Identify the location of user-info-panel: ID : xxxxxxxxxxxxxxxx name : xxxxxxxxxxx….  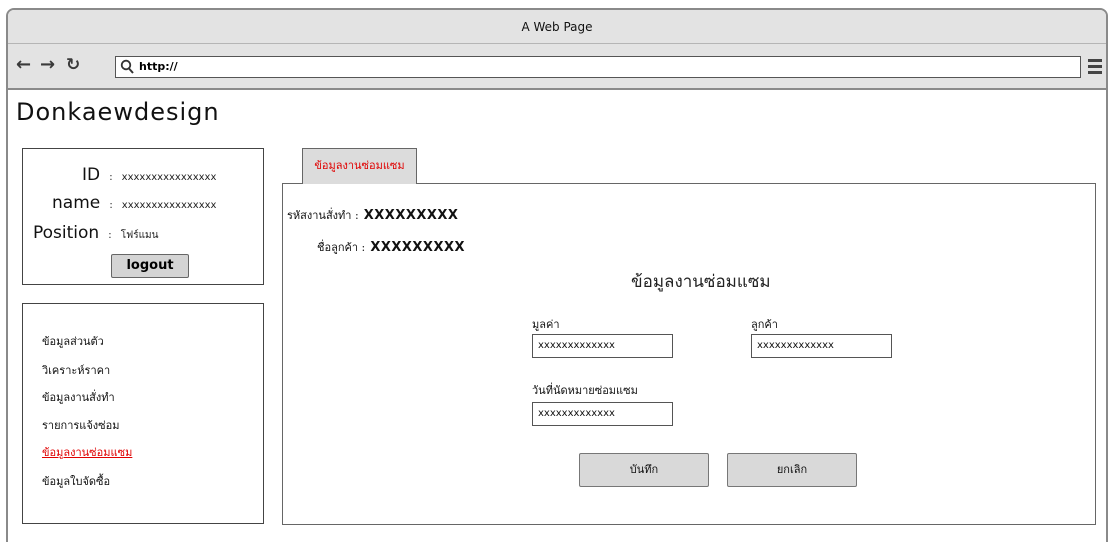
(143, 216).